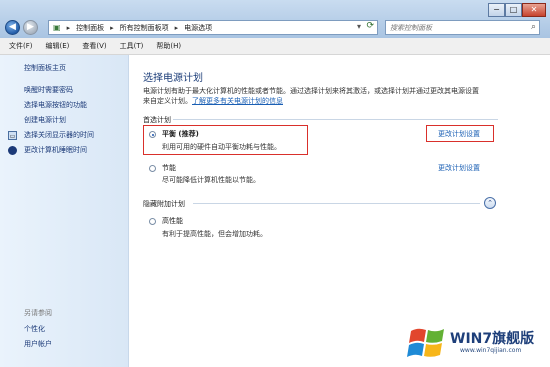 The height and width of the screenshot is (367, 550). I want to click on search-box: ⌕, so click(462, 27).